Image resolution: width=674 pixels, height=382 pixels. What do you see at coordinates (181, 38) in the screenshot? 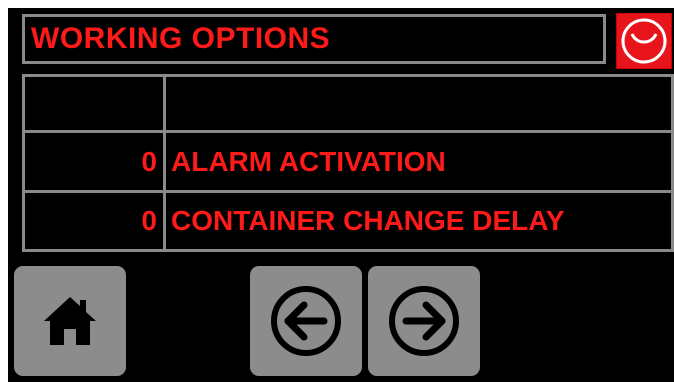
I see `page-title: WORKING OPTIONS` at bounding box center [181, 38].